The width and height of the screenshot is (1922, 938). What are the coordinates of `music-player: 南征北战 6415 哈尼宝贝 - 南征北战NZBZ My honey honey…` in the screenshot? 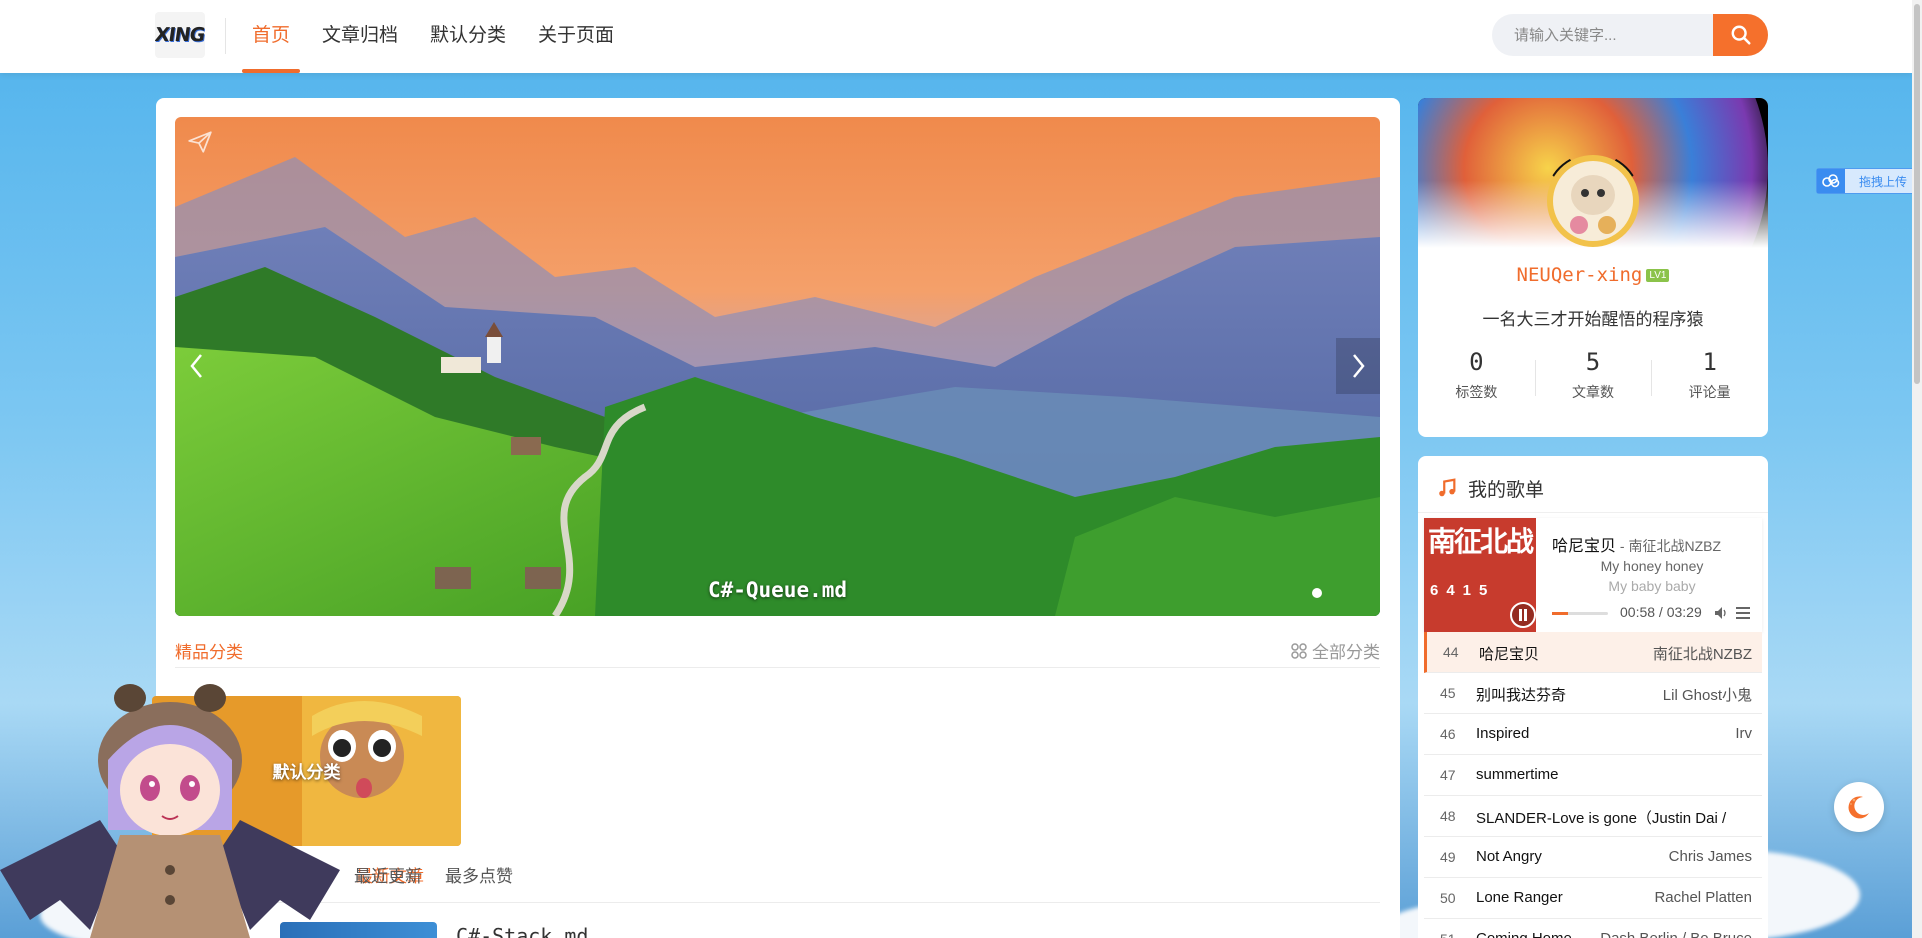 It's located at (1593, 575).